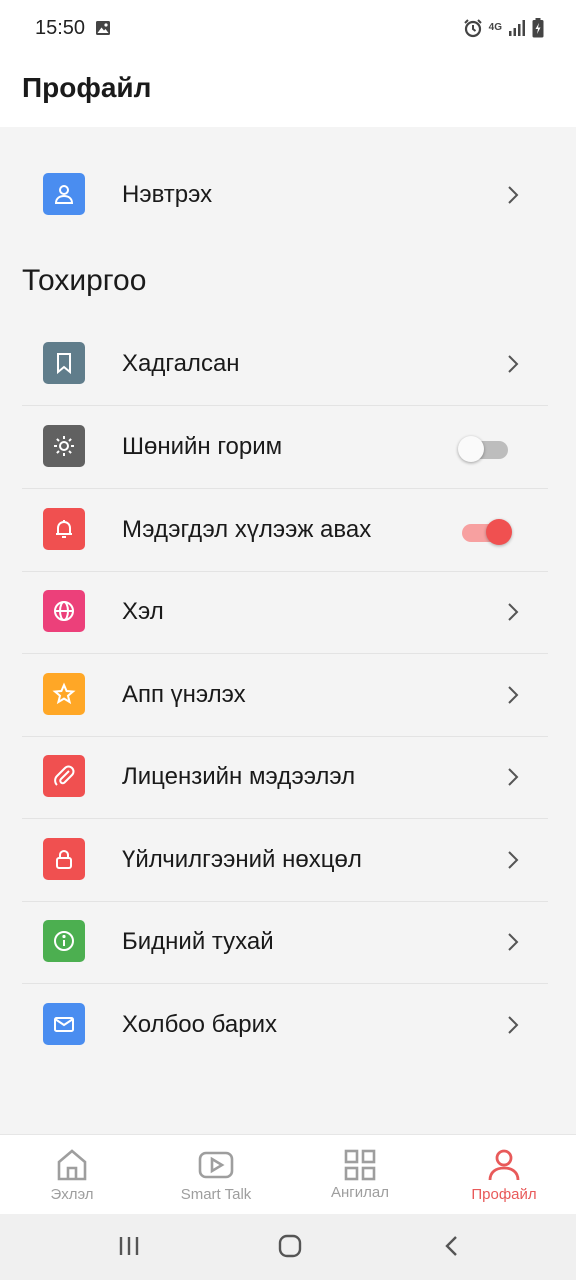 This screenshot has width=576, height=1280. I want to click on signal-icon, so click(517, 28).